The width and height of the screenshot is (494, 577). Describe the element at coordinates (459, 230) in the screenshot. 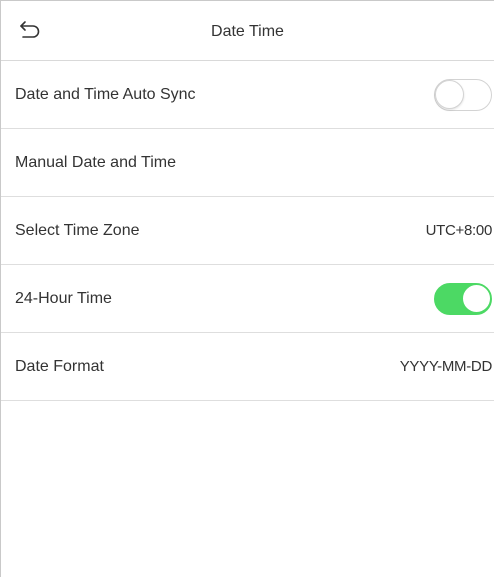

I see `time-zone-value: UTC+8:00` at that location.